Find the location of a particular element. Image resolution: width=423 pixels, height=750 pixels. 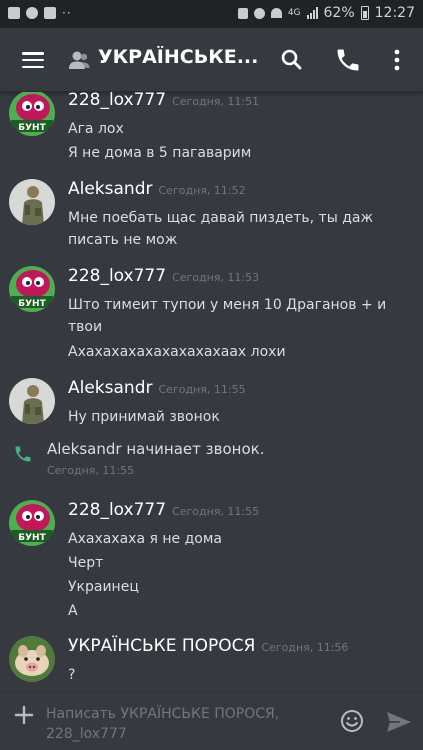

message-text: Ну принимай звонок is located at coordinates (144, 417).